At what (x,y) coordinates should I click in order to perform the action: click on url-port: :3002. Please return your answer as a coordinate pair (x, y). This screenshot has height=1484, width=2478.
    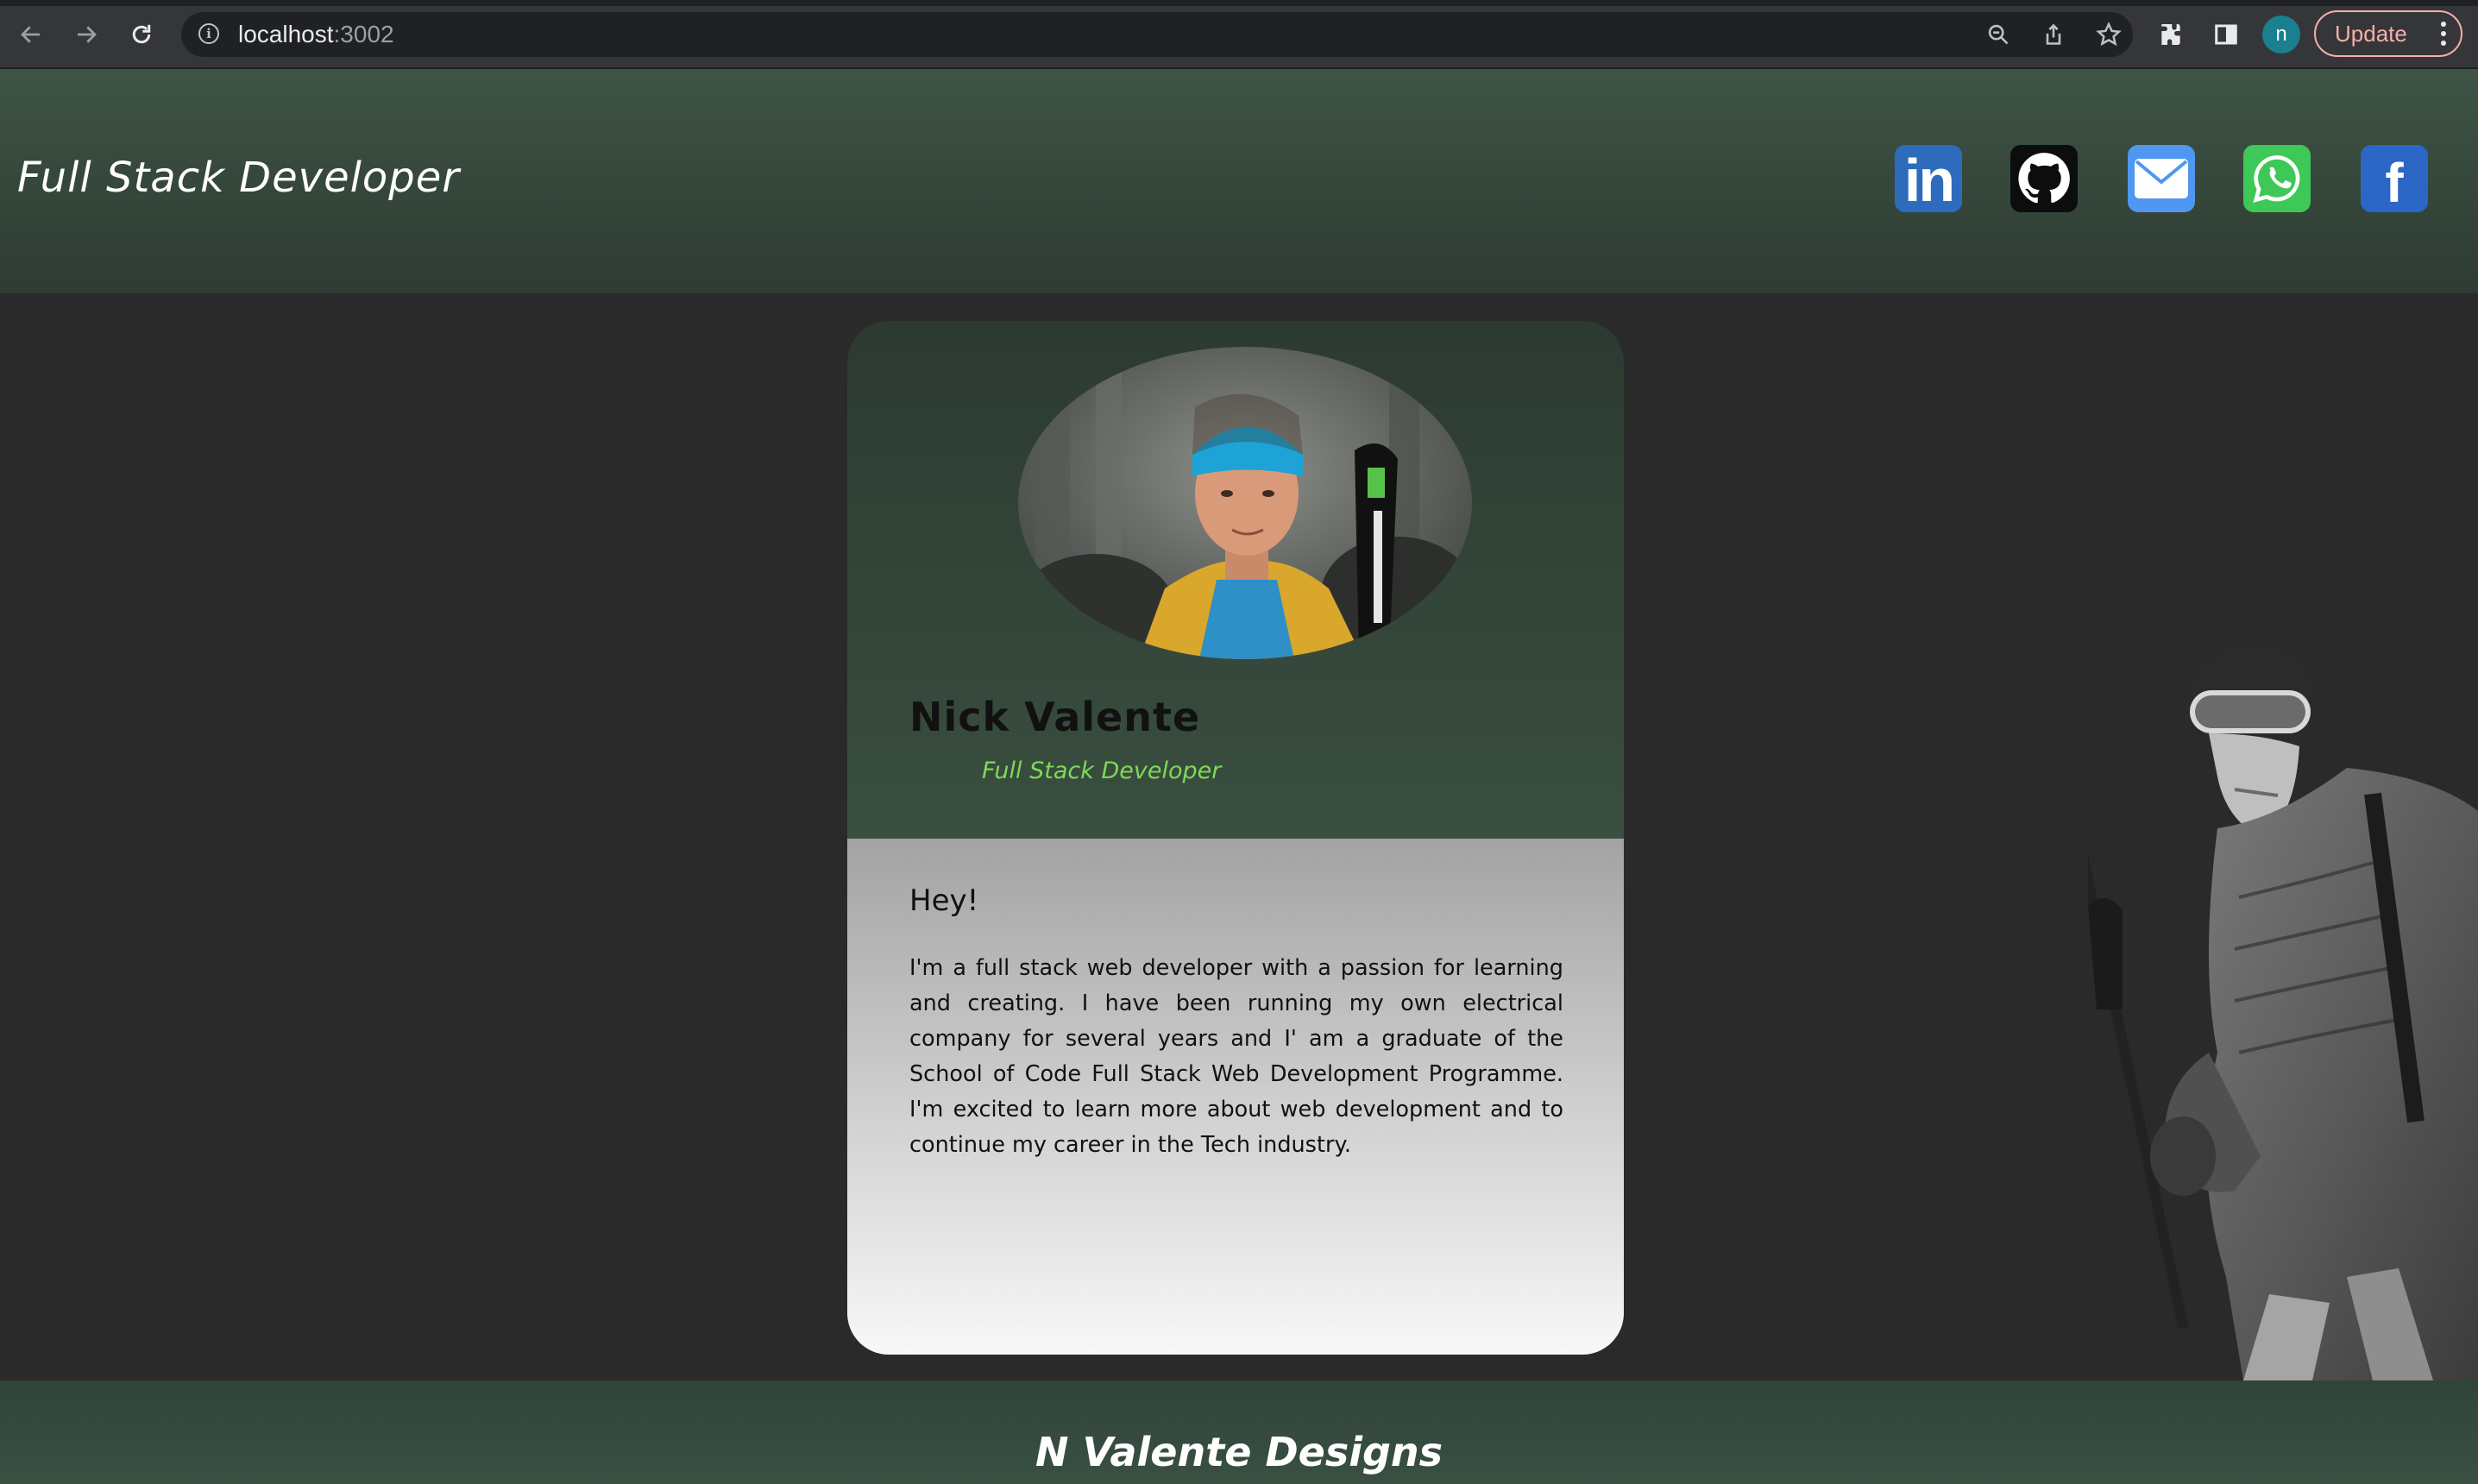
    Looking at the image, I should click on (363, 34).